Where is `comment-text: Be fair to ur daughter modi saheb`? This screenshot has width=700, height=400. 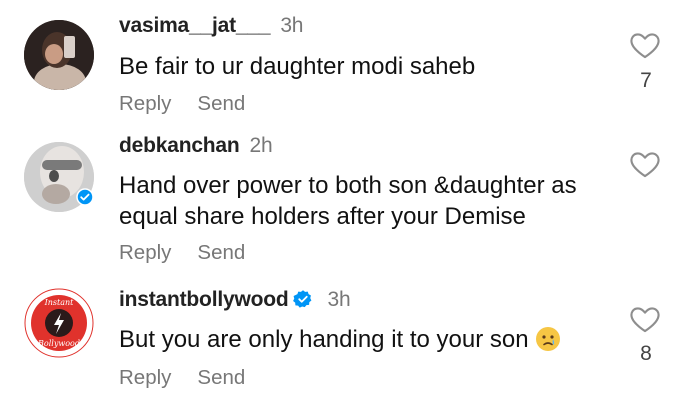
comment-text: Be fair to ur daughter modi saheb is located at coordinates (297, 66).